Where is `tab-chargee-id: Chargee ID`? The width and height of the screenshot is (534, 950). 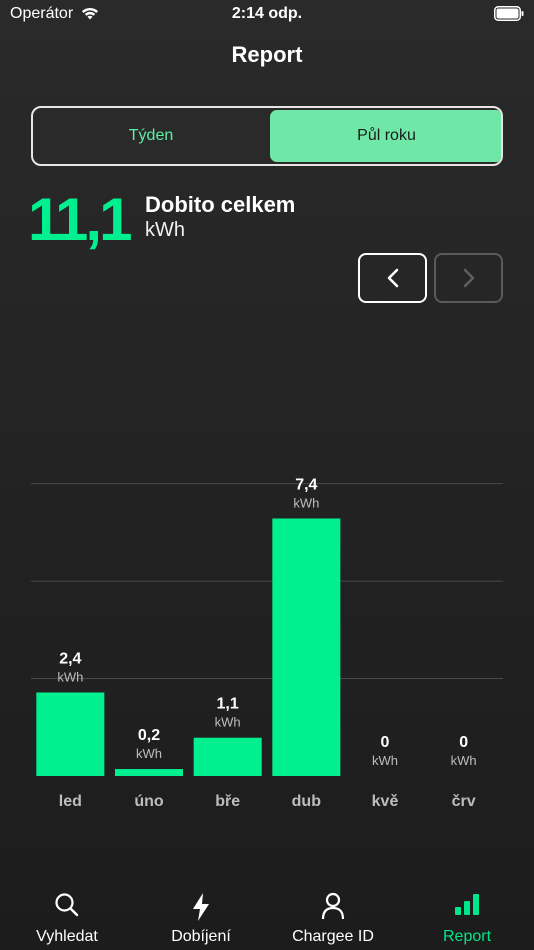
tab-chargee-id: Chargee ID is located at coordinates (333, 915).